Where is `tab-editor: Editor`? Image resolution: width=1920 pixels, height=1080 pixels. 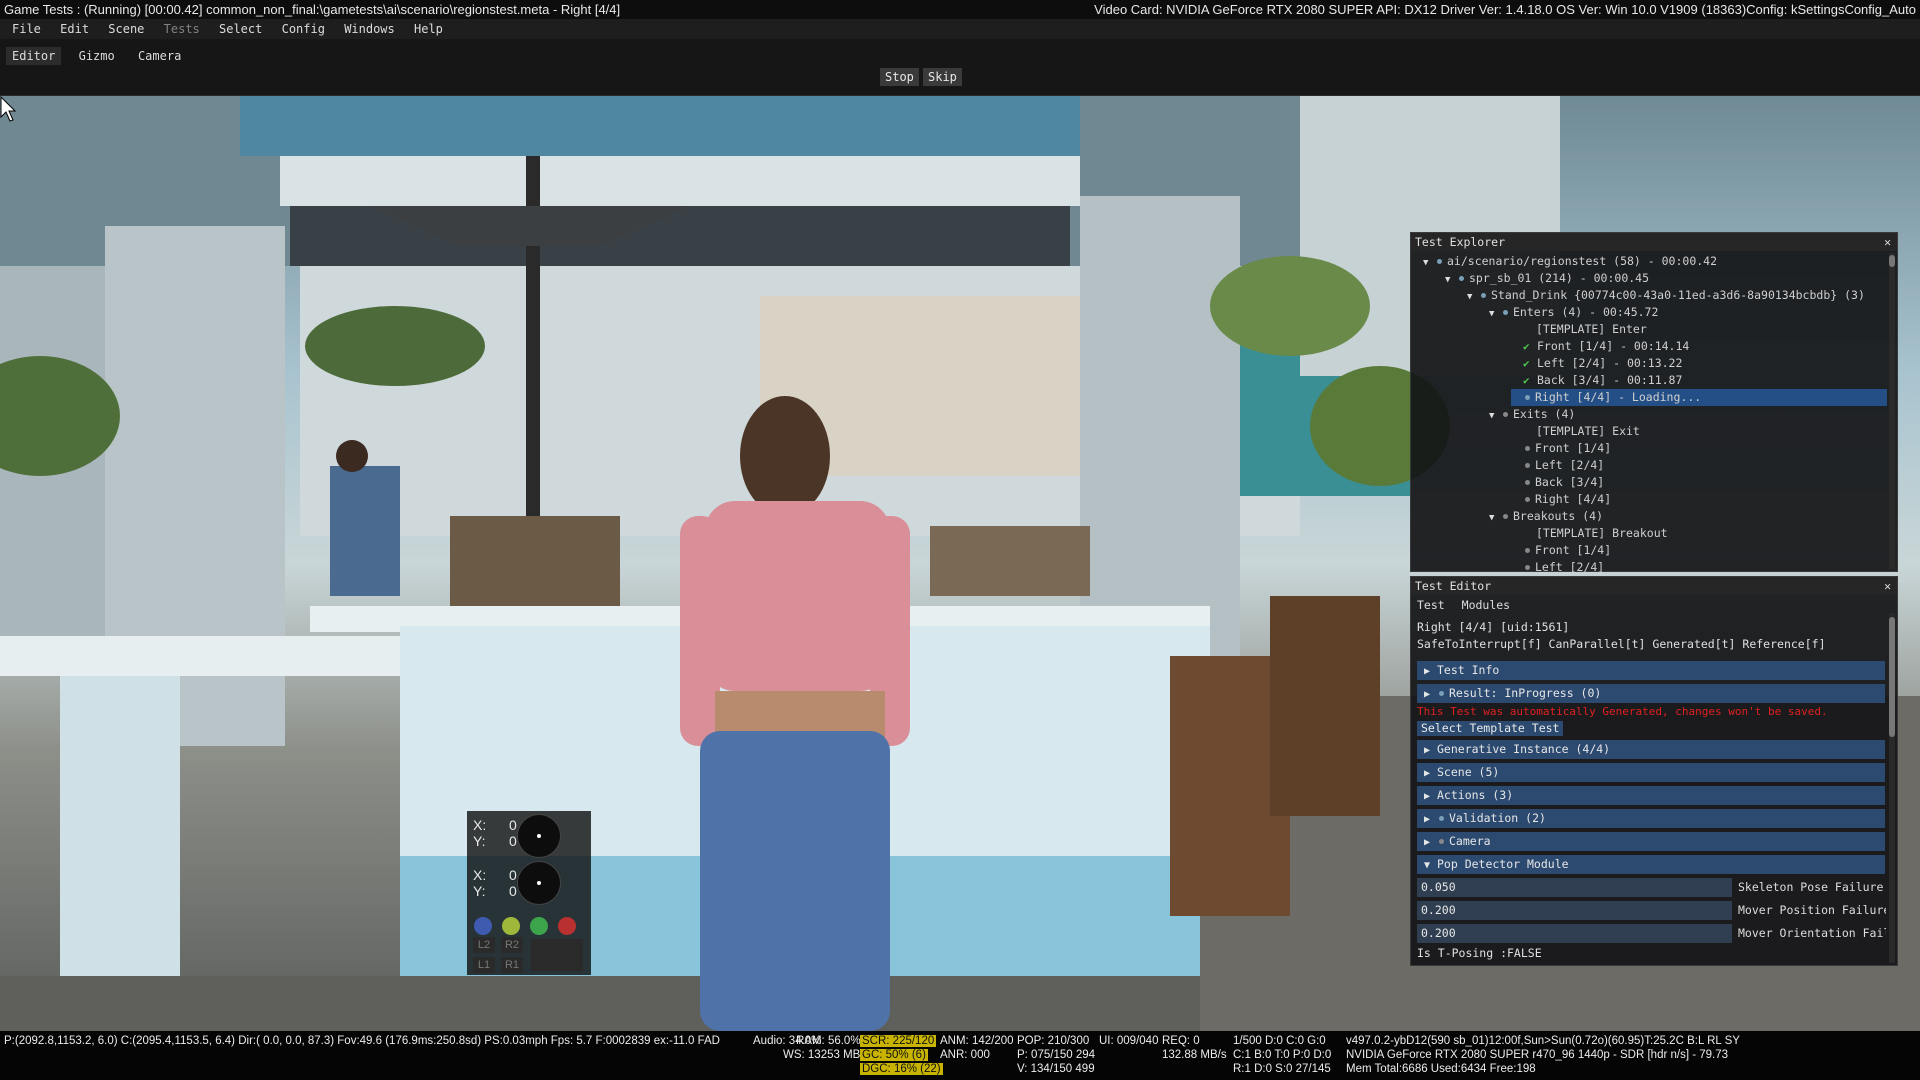
tab-editor: Editor is located at coordinates (34, 56).